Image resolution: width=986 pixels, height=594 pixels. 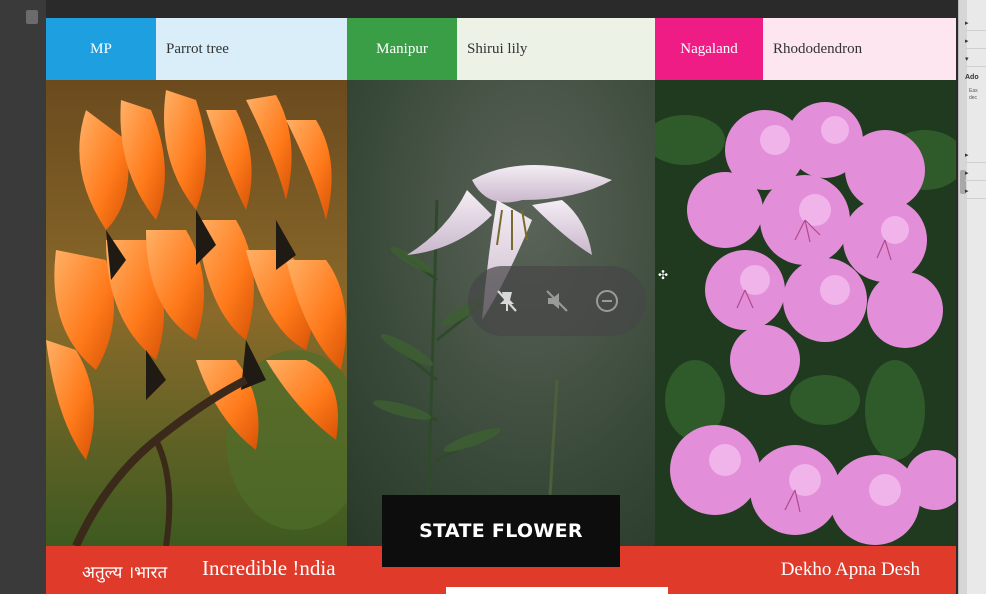 I want to click on panel-expander-1: ▸, so click(x=975, y=24).